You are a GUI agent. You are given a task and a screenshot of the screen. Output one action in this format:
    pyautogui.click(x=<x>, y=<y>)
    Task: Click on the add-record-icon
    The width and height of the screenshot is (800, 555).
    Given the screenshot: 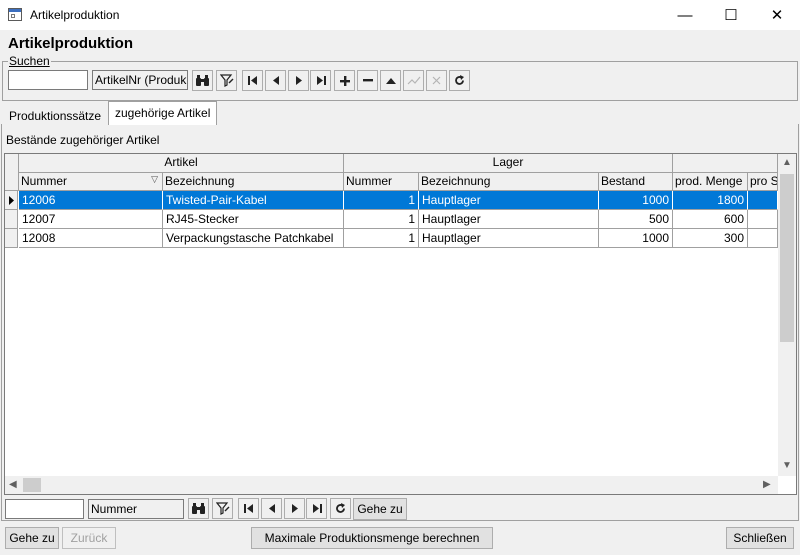 What is the action you would take?
    pyautogui.click(x=344, y=80)
    